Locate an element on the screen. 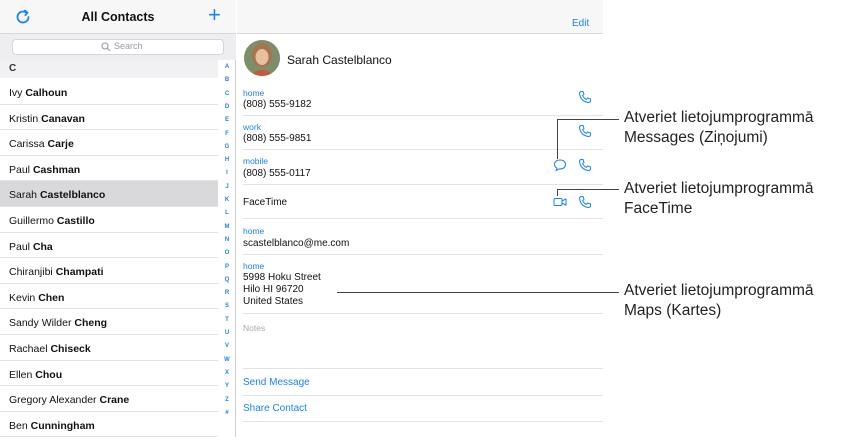 This screenshot has height=437, width=867. index-letter: P is located at coordinates (227, 267).